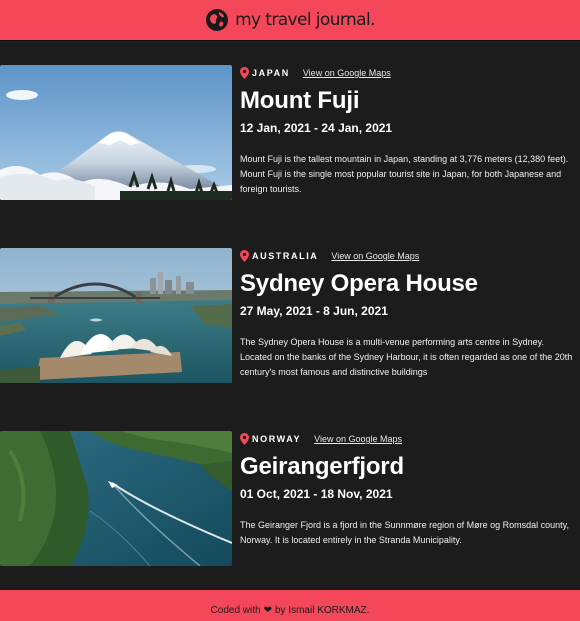  Describe the element at coordinates (235, 610) in the screenshot. I see `footer-prefix: Coded with` at that location.